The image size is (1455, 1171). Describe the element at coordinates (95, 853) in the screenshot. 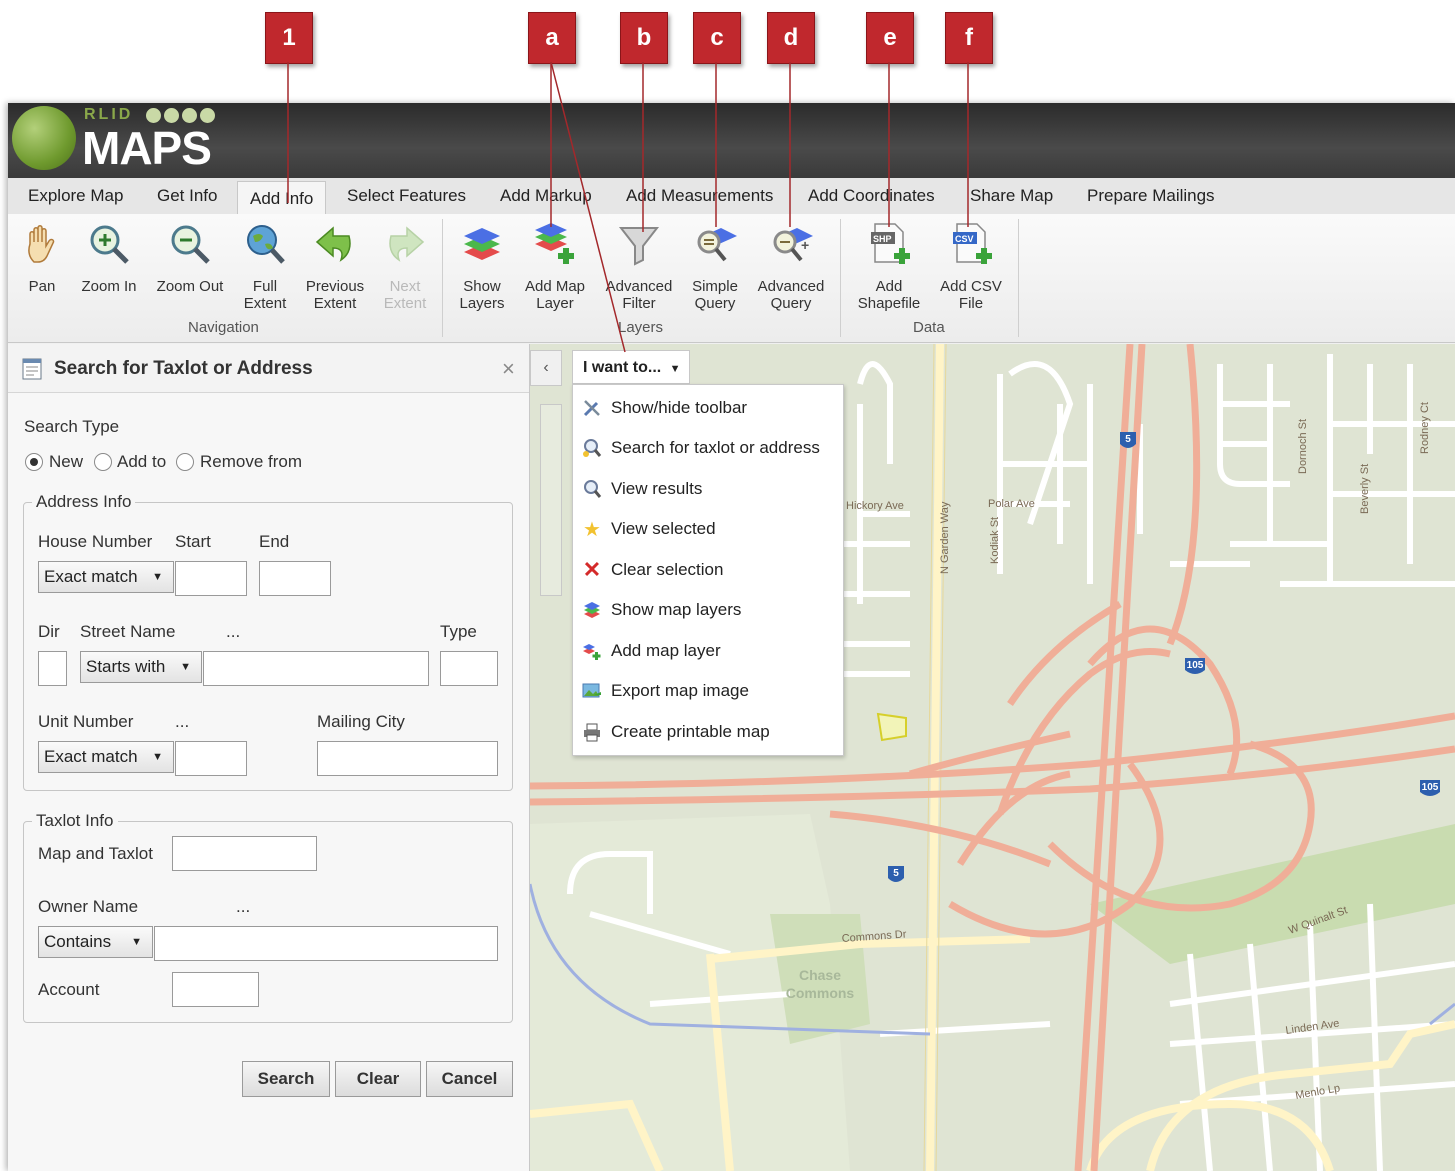

I see `map-taxlot-label: Map and Taxlot` at that location.